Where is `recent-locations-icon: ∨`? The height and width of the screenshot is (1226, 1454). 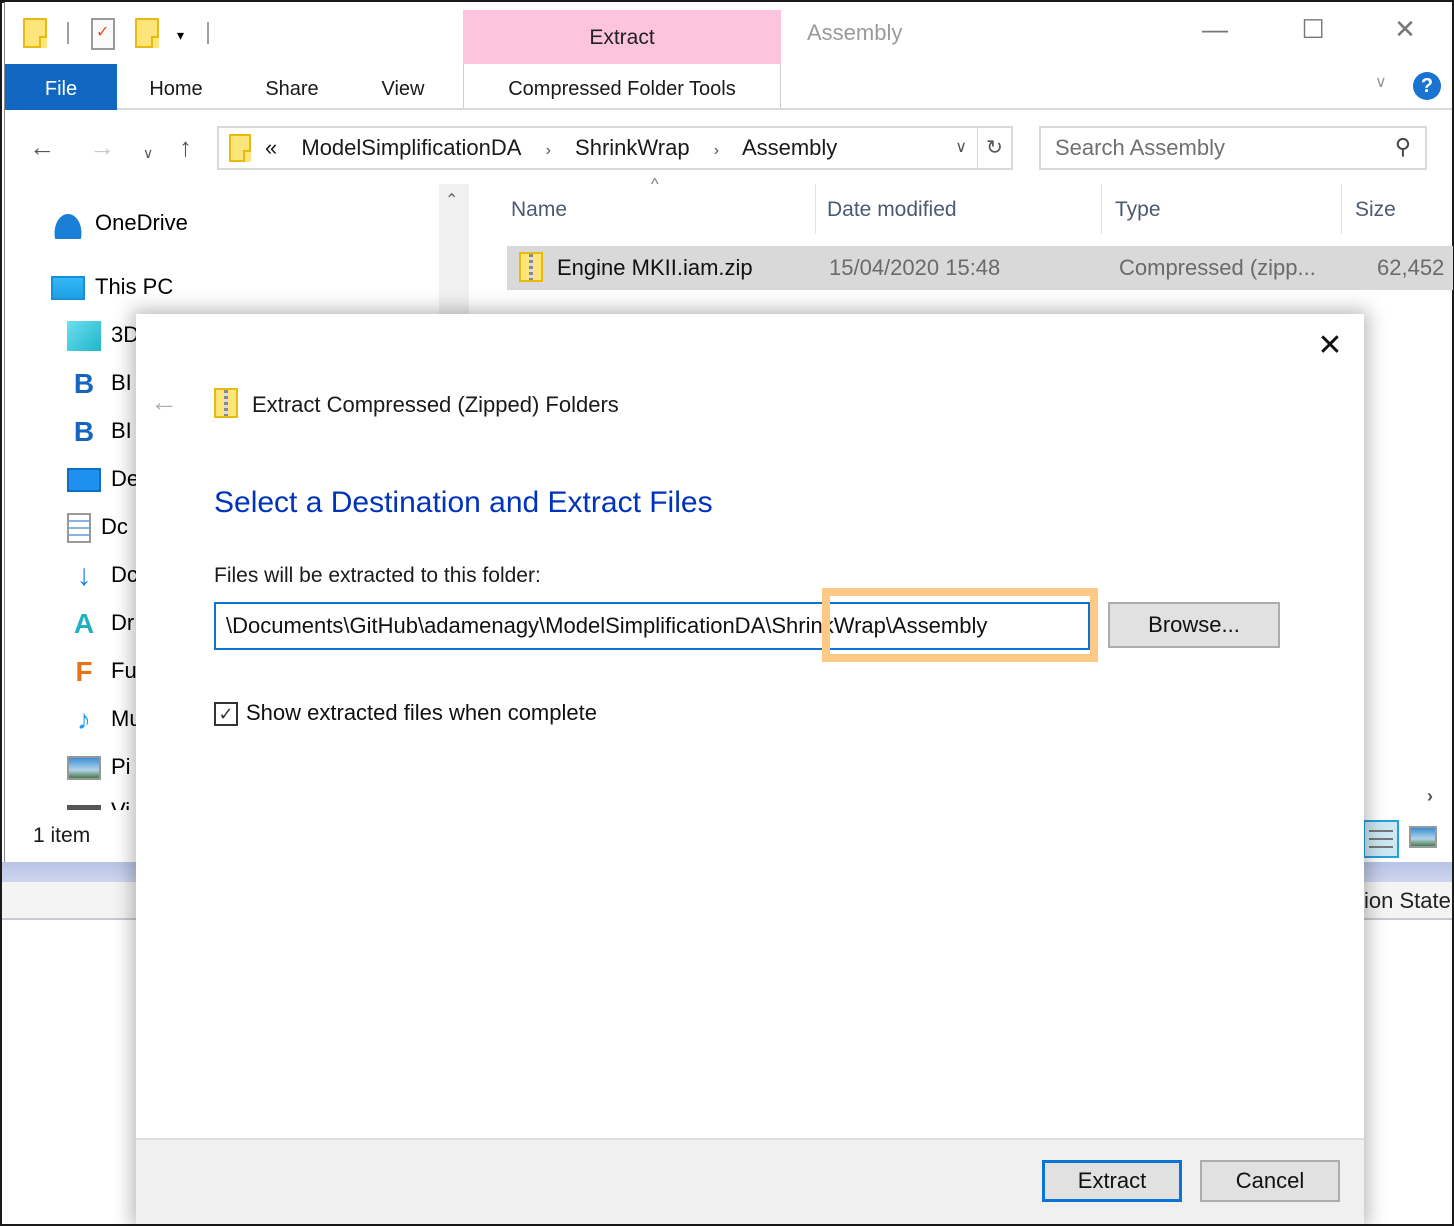
recent-locations-icon: ∨ is located at coordinates (148, 153).